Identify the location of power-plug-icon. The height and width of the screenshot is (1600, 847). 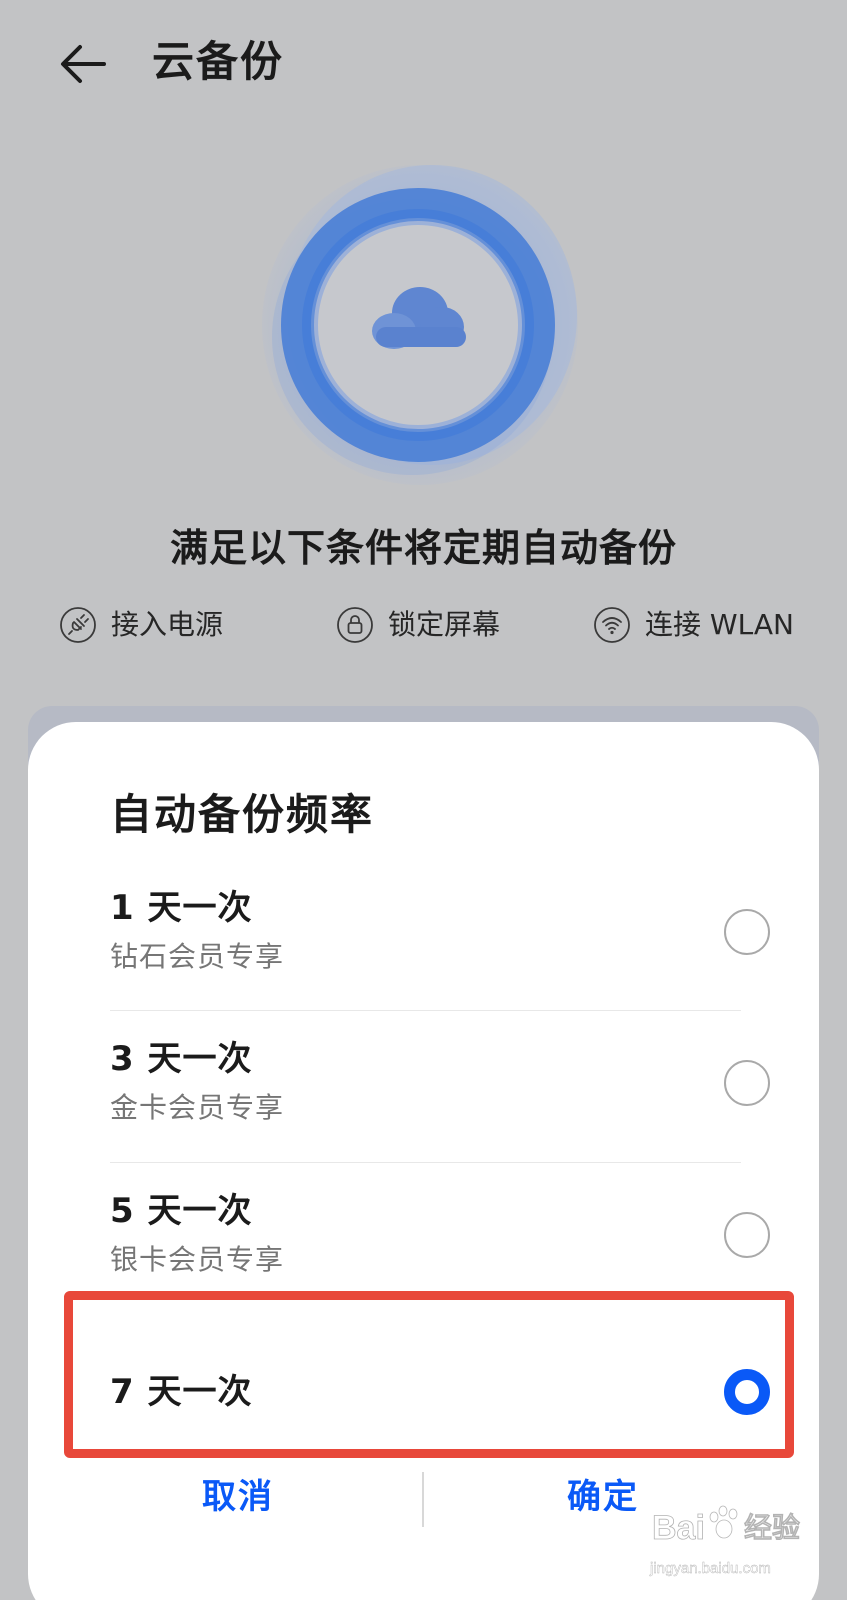
(78, 625).